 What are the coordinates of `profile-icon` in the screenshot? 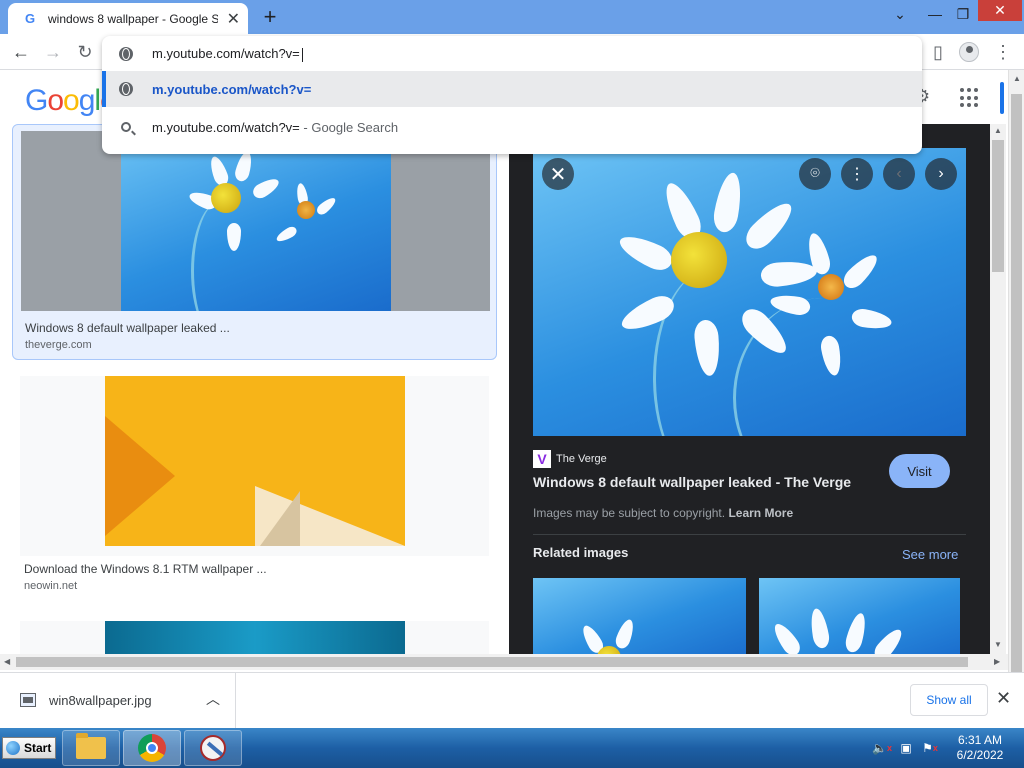 It's located at (969, 52).